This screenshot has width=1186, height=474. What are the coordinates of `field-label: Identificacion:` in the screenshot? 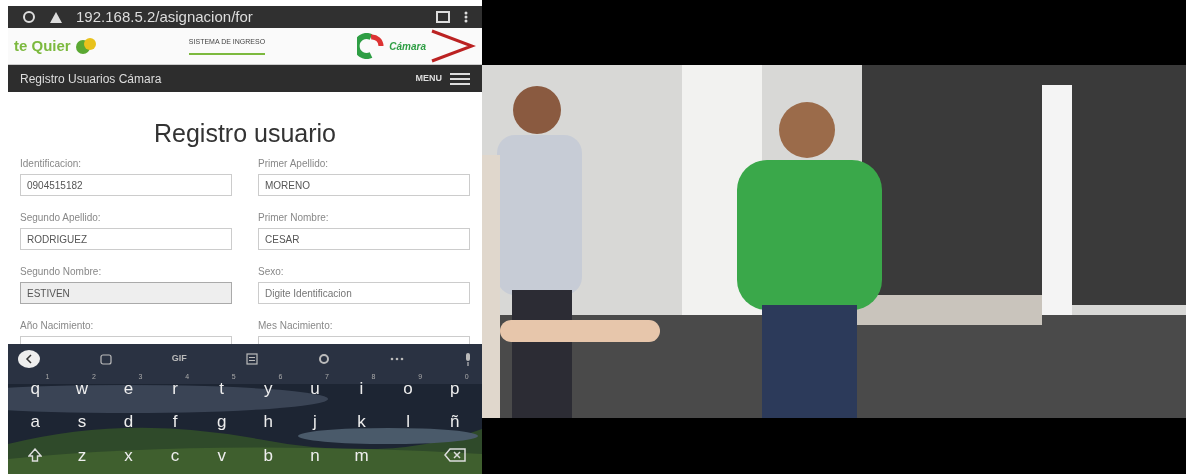 It's located at (51, 164).